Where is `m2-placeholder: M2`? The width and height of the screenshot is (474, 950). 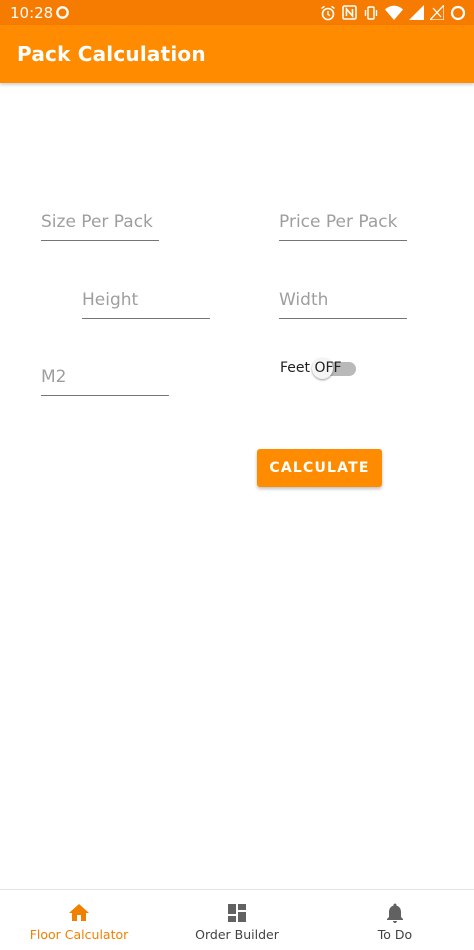
m2-placeholder: M2 is located at coordinates (54, 377).